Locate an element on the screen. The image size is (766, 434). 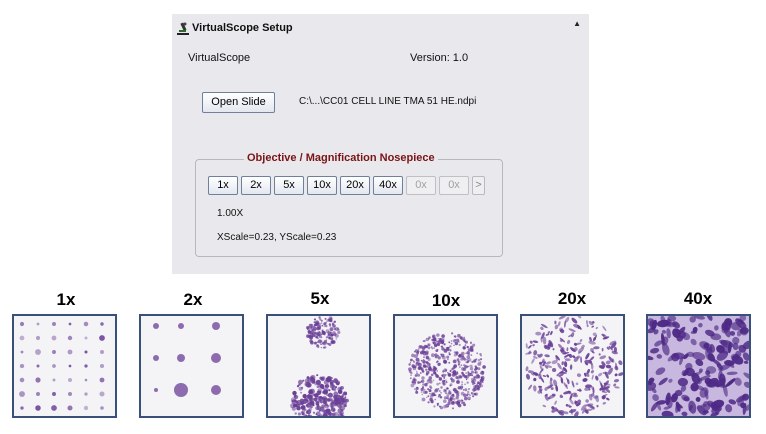
thumbnail-1x is located at coordinates (64, 366).